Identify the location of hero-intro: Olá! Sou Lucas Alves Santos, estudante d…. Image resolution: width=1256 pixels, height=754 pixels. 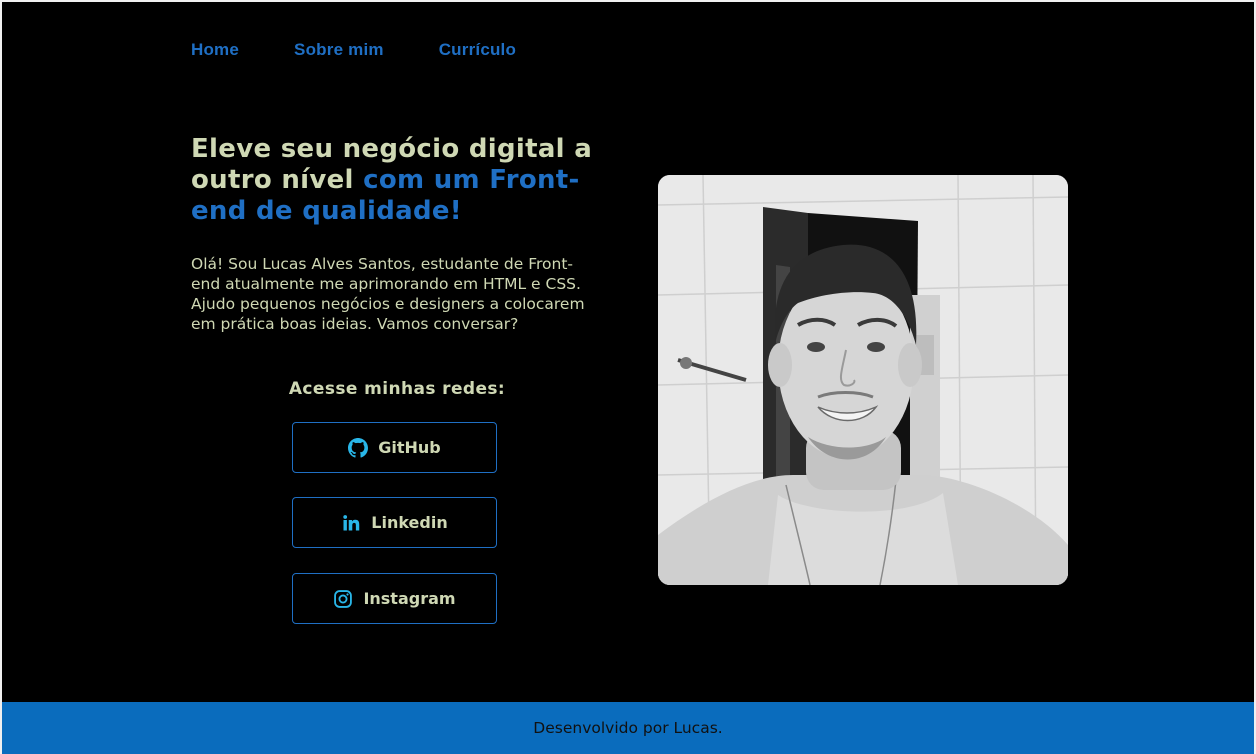
(388, 294).